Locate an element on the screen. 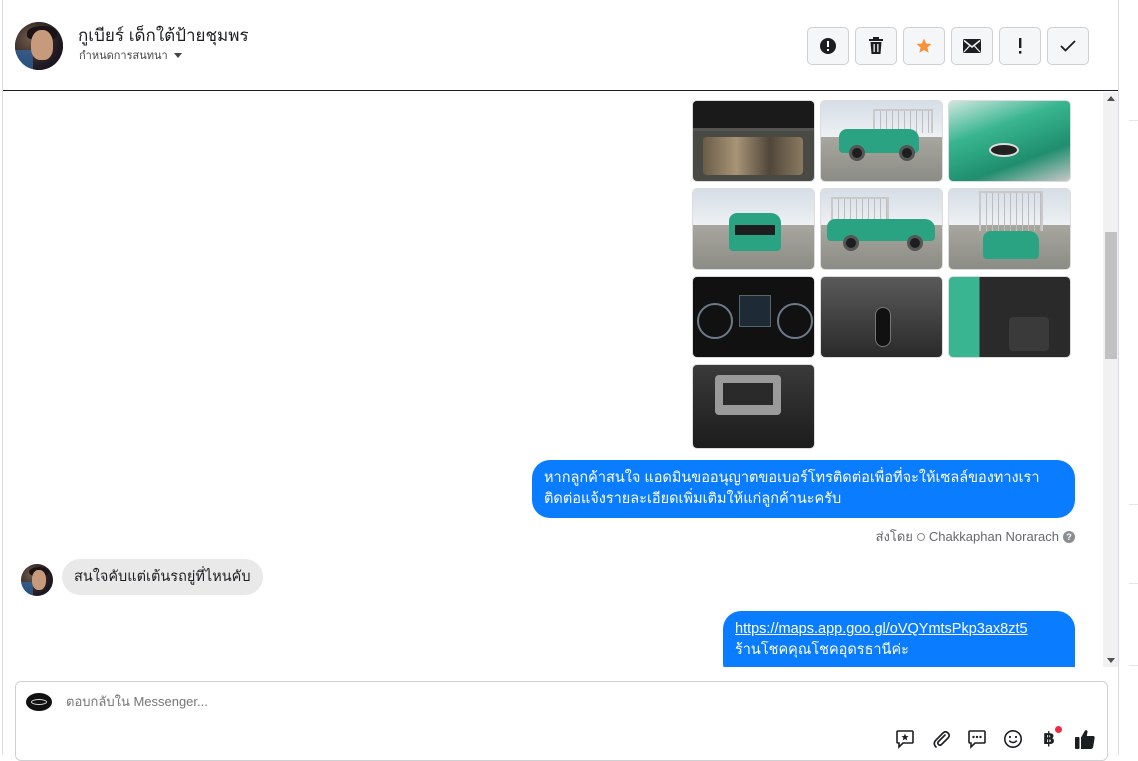 The width and height of the screenshot is (1138, 761). star-button is located at coordinates (924, 46).